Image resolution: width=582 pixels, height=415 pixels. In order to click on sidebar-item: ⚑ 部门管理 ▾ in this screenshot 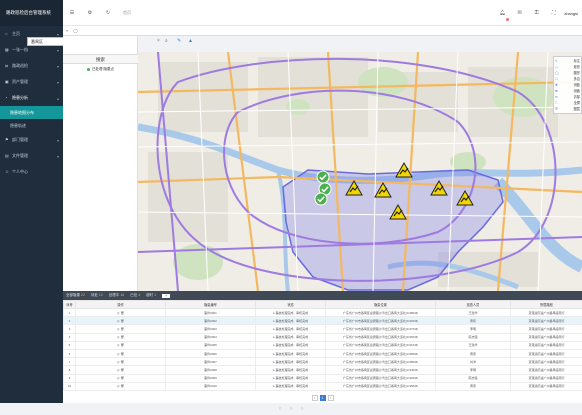, I will do `click(31, 140)`.